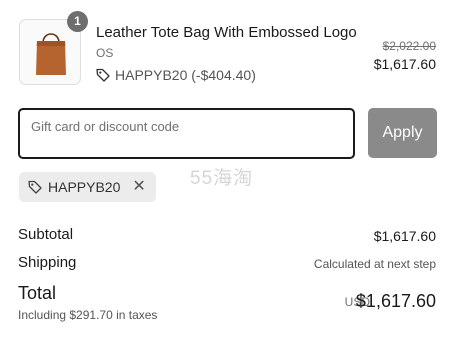  What do you see at coordinates (105, 53) in the screenshot?
I see `product-variant: OS` at bounding box center [105, 53].